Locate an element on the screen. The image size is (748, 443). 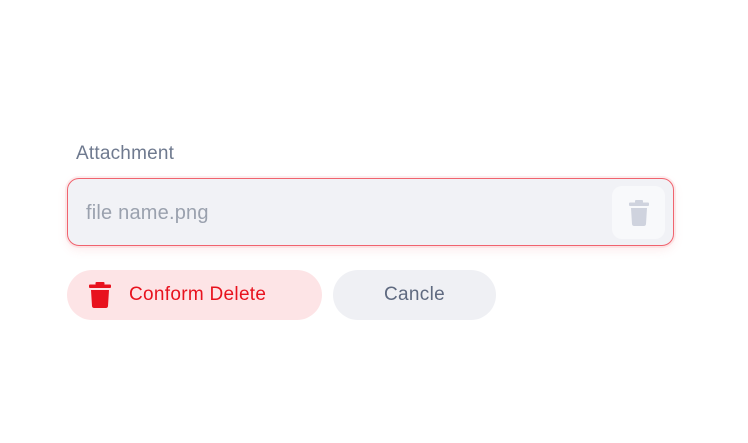
file-name-text: file name.png is located at coordinates (147, 213).